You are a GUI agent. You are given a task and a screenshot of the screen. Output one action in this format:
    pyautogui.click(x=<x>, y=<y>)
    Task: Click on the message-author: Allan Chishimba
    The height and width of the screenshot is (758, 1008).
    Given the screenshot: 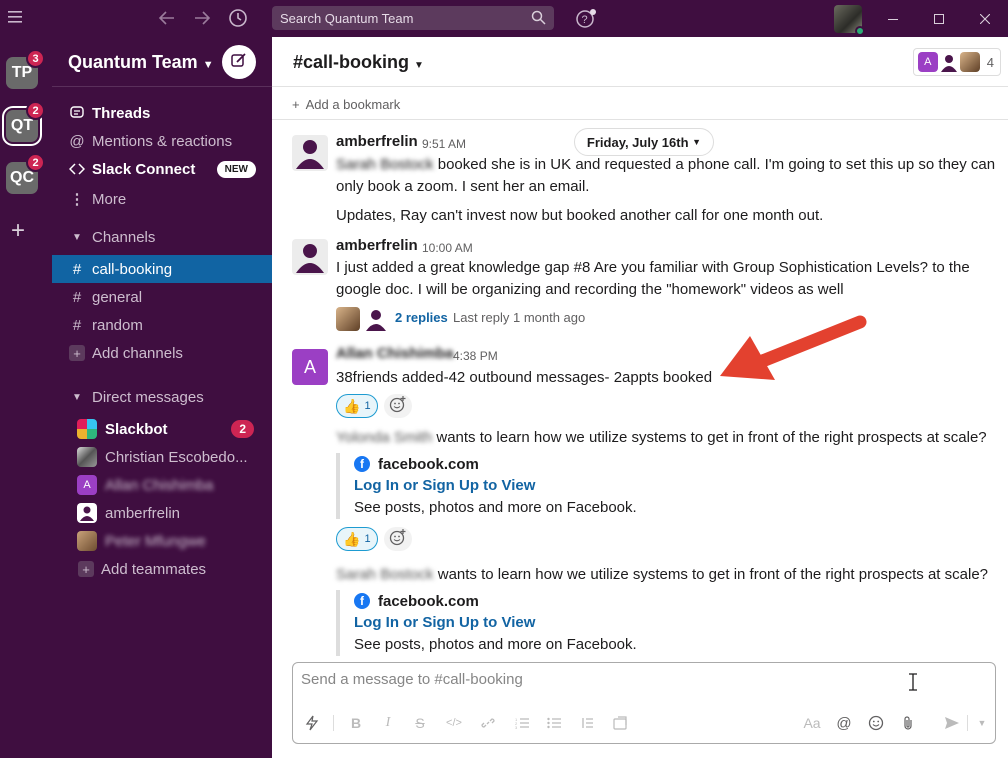 What is the action you would take?
    pyautogui.click(x=395, y=353)
    